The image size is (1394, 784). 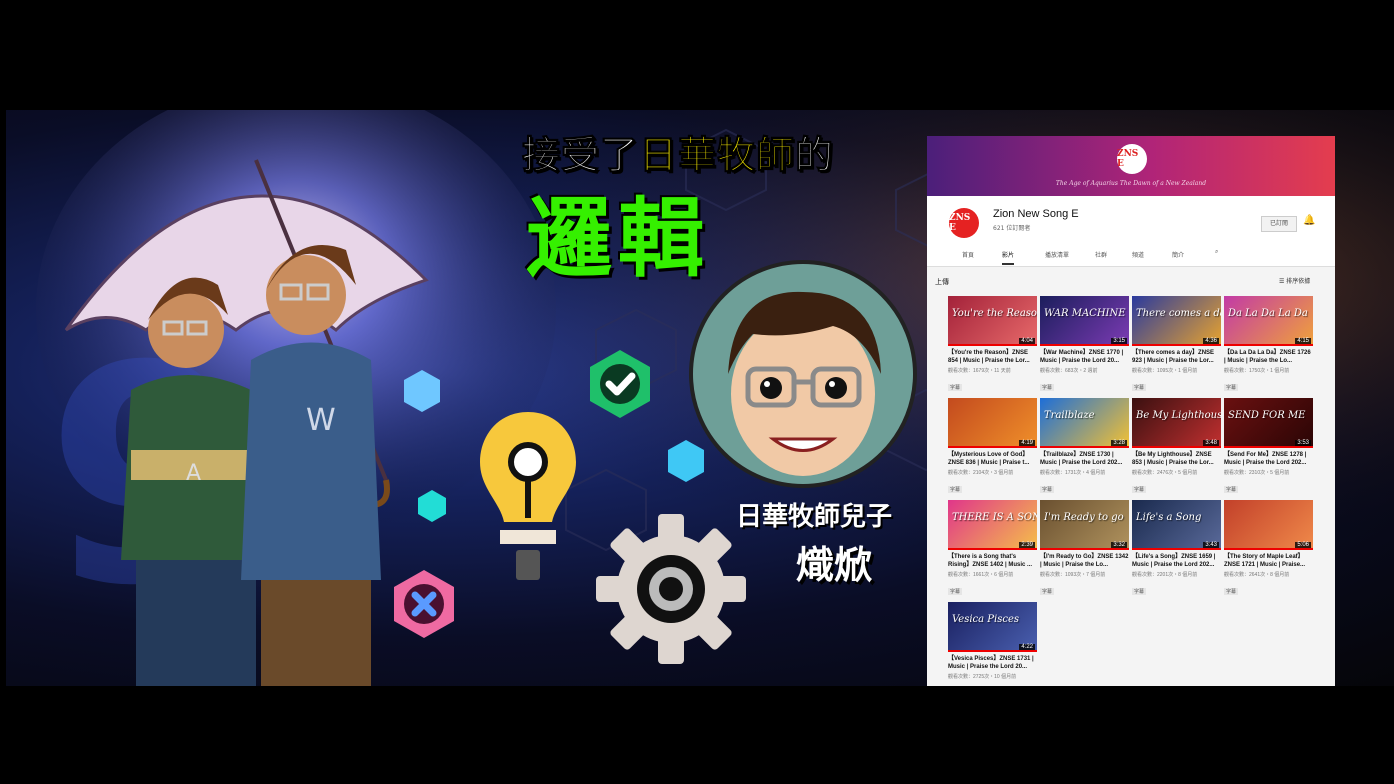 I want to click on video-meta: 觀看次數：2641次・8 個月前, so click(x=1257, y=575).